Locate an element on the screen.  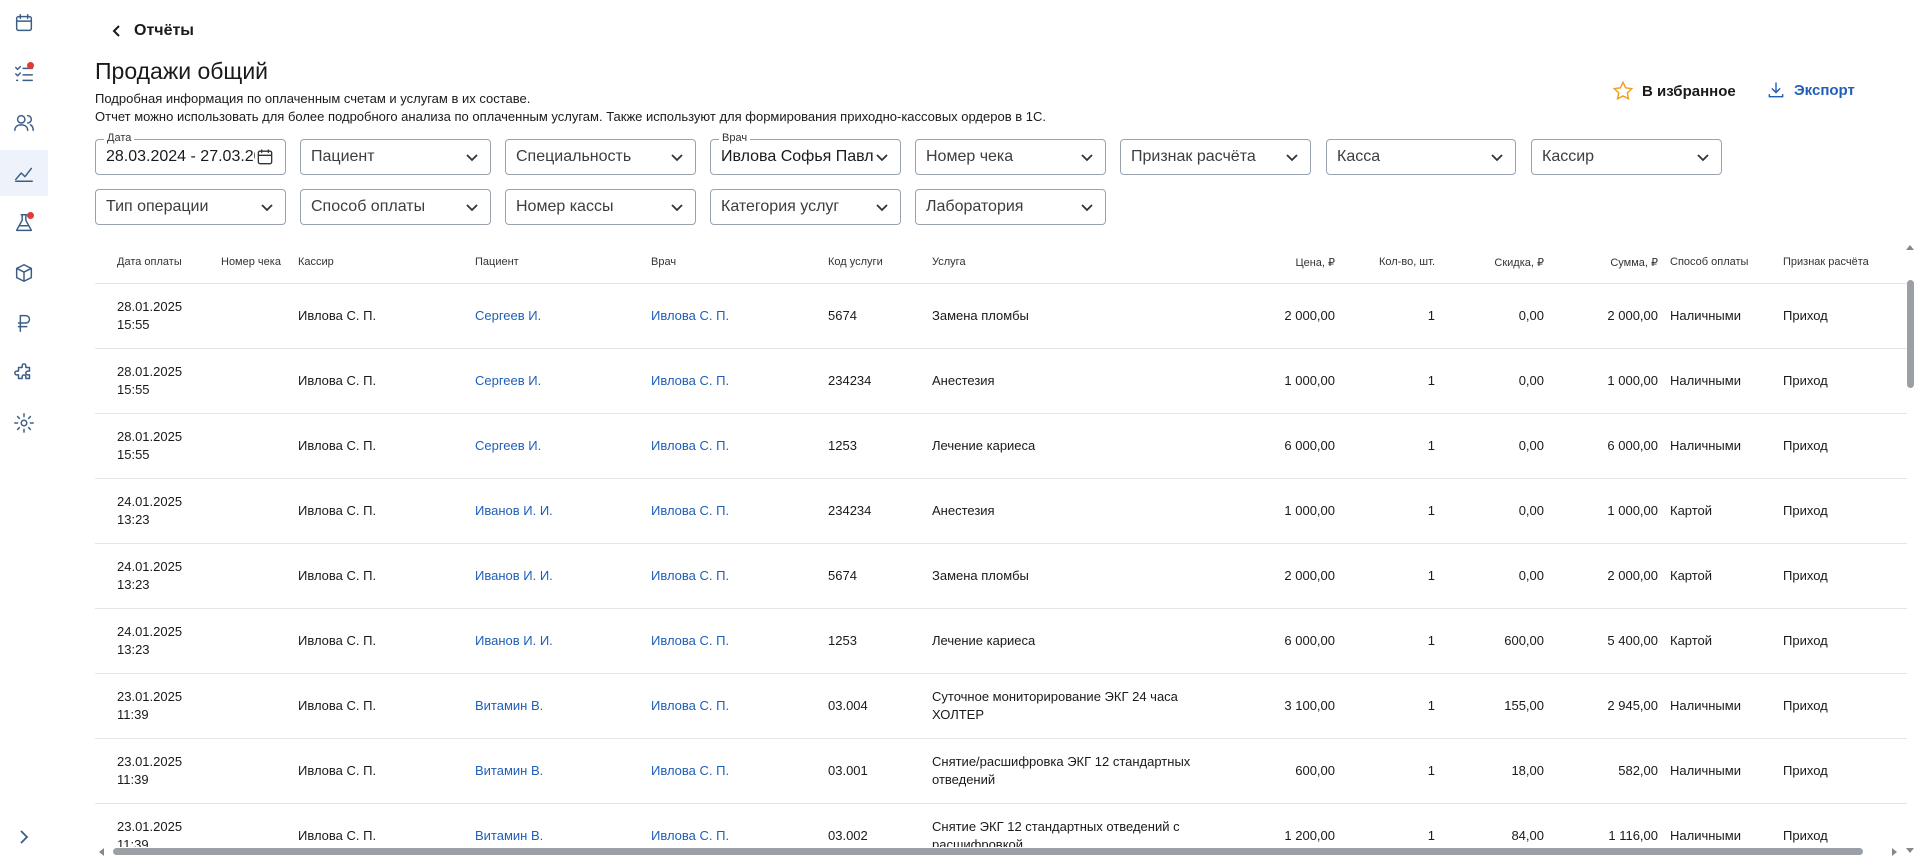
cashbox-number-filter: Номер кассы is located at coordinates (600, 207).